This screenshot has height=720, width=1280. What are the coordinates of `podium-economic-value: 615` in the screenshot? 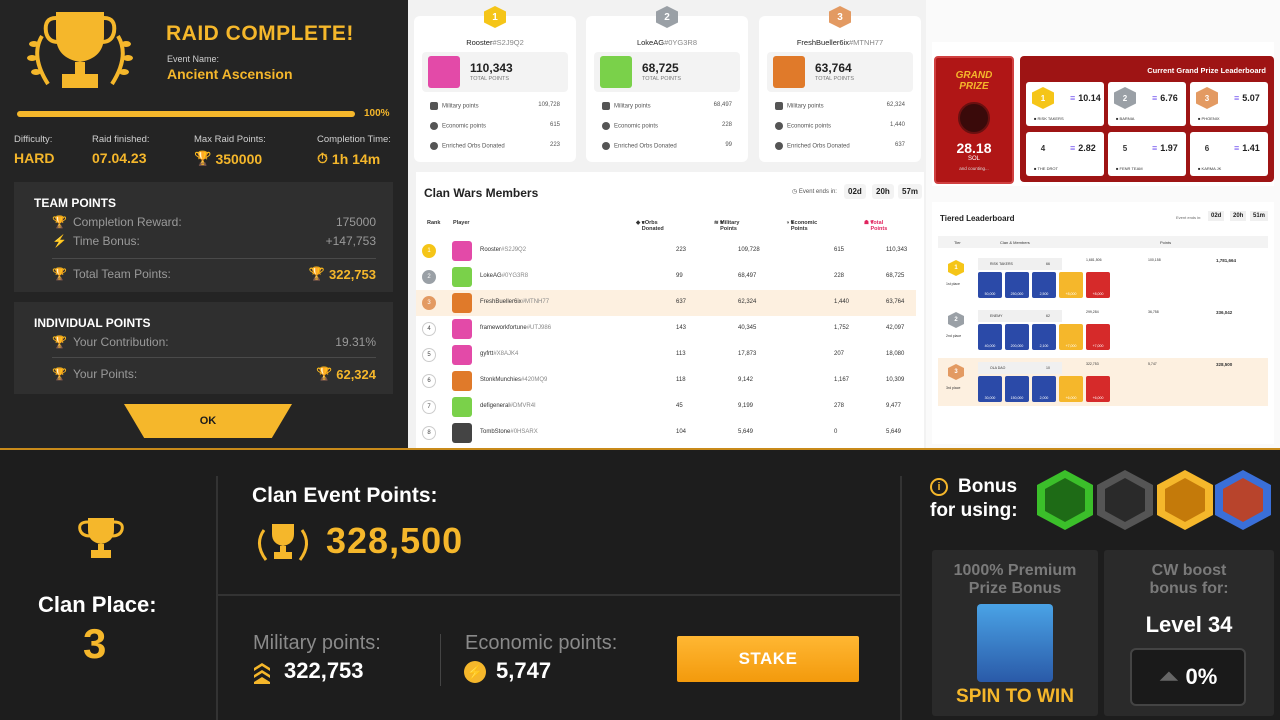 It's located at (554, 125).